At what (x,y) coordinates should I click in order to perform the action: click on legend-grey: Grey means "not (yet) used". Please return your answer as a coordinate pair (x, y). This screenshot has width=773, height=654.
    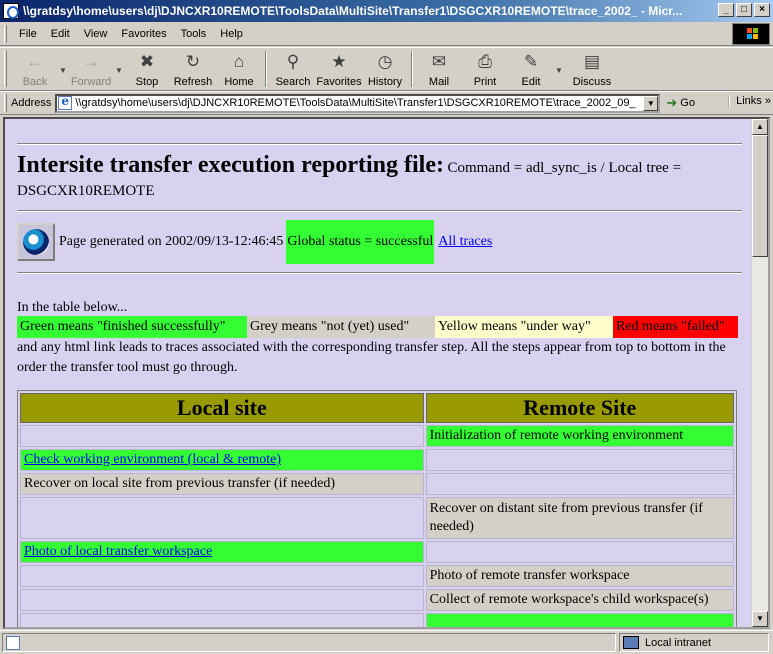
    Looking at the image, I should click on (341, 327).